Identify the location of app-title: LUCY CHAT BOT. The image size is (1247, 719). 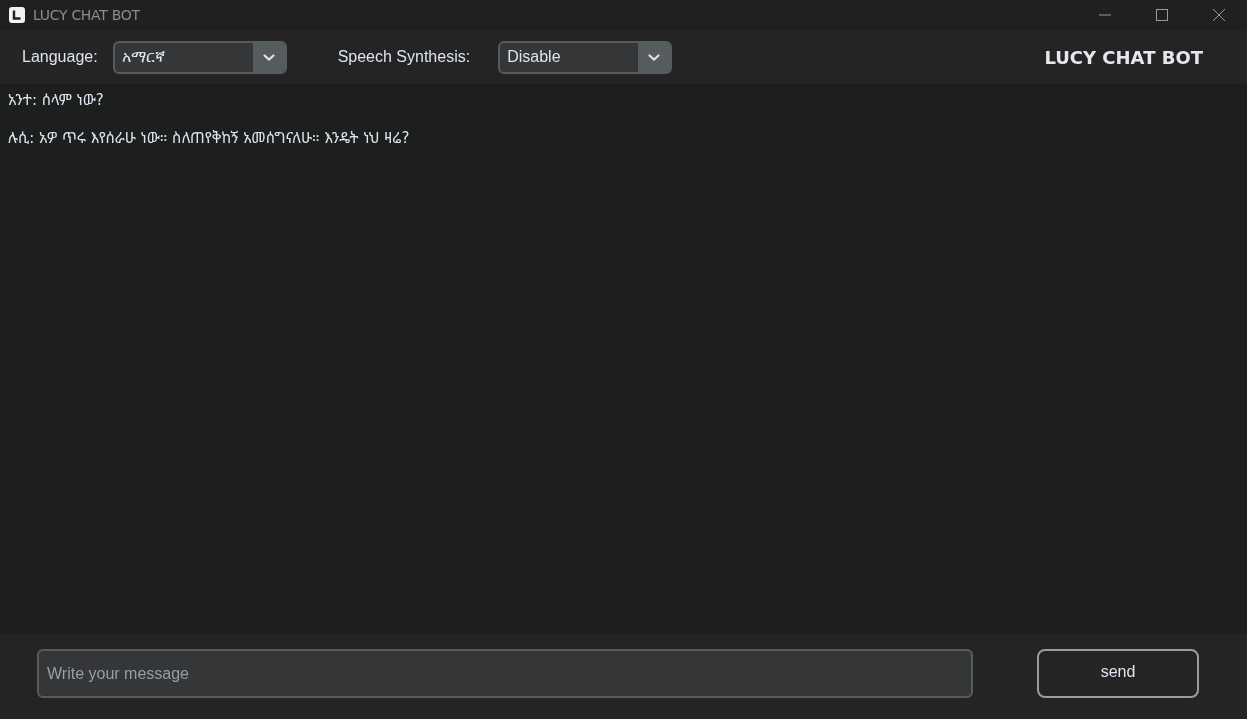
(1123, 57).